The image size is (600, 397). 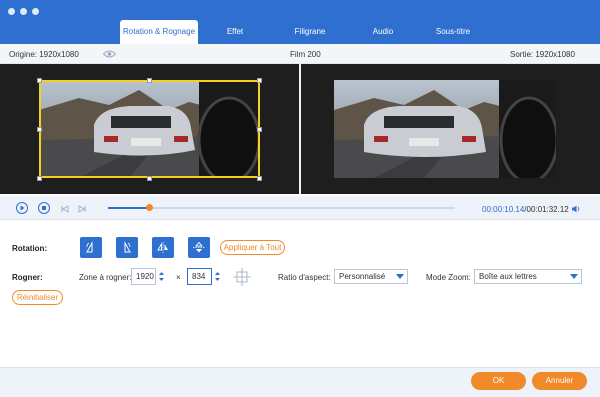 What do you see at coordinates (178, 277) in the screenshot?
I see `times-sign: ×` at bounding box center [178, 277].